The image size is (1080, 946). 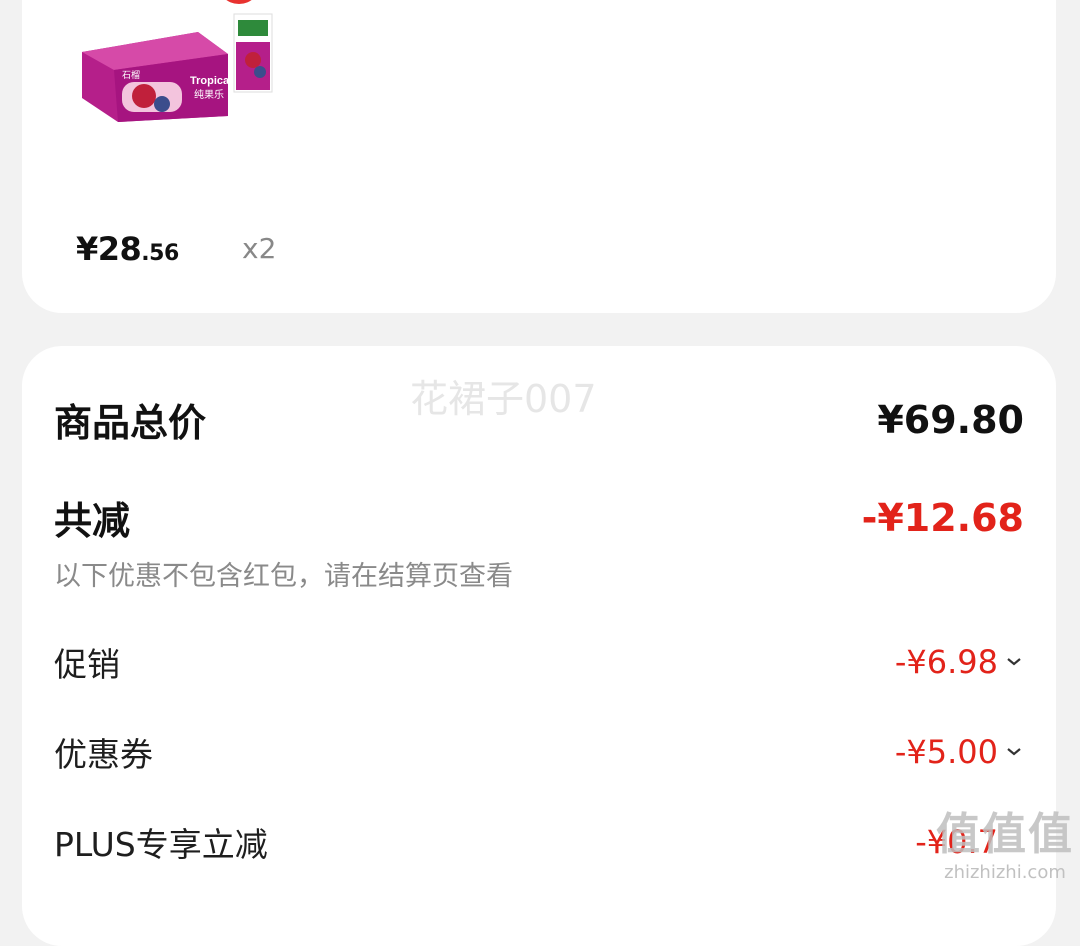 What do you see at coordinates (956, 842) in the screenshot?
I see `plus-discount-value: -¥0.7` at bounding box center [956, 842].